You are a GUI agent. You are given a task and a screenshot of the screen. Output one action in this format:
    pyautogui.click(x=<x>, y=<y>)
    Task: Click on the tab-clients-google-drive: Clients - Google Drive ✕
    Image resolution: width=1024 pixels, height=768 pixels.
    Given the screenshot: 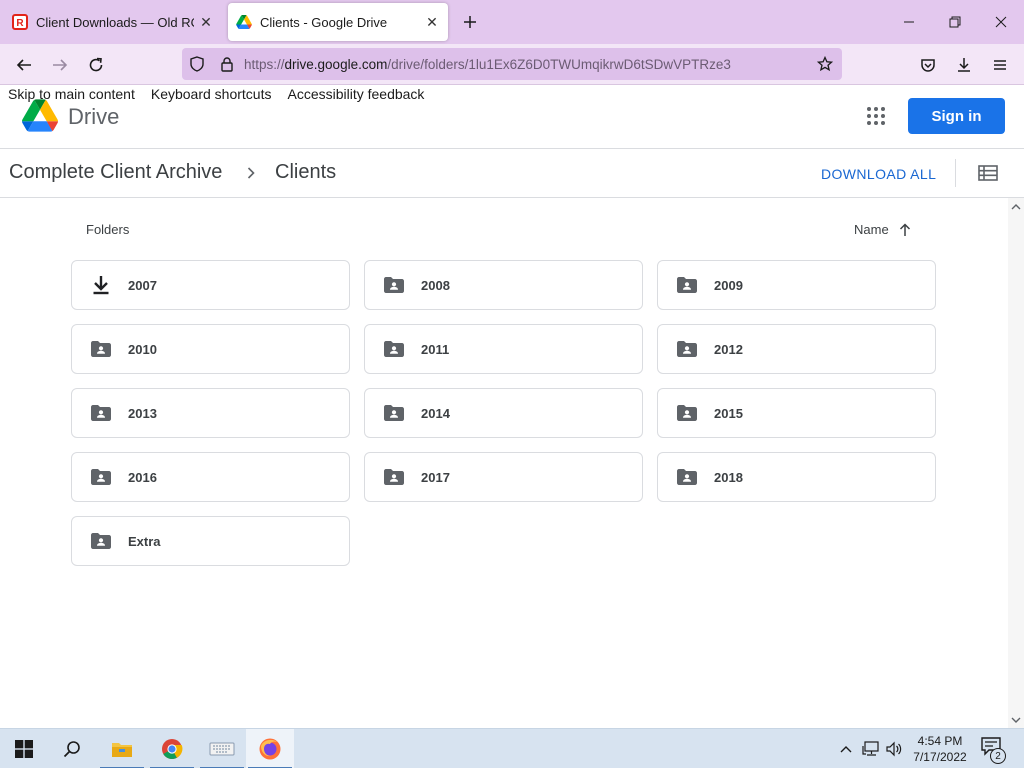 What is the action you would take?
    pyautogui.click(x=338, y=22)
    